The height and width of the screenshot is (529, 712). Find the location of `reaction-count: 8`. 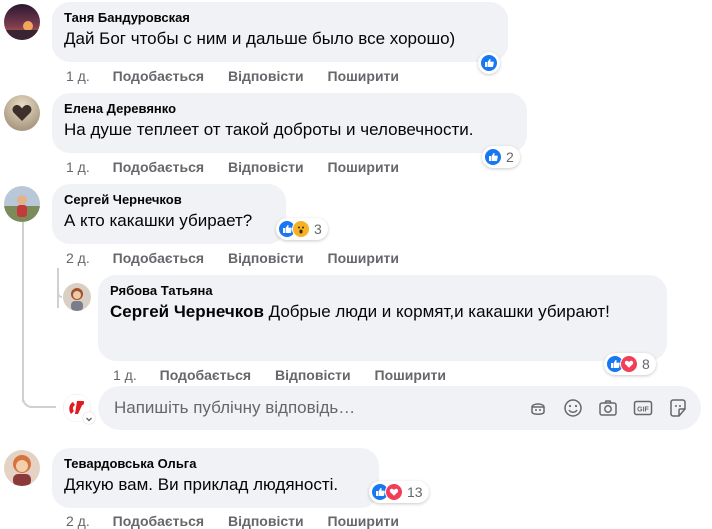

reaction-count: 8 is located at coordinates (646, 364).